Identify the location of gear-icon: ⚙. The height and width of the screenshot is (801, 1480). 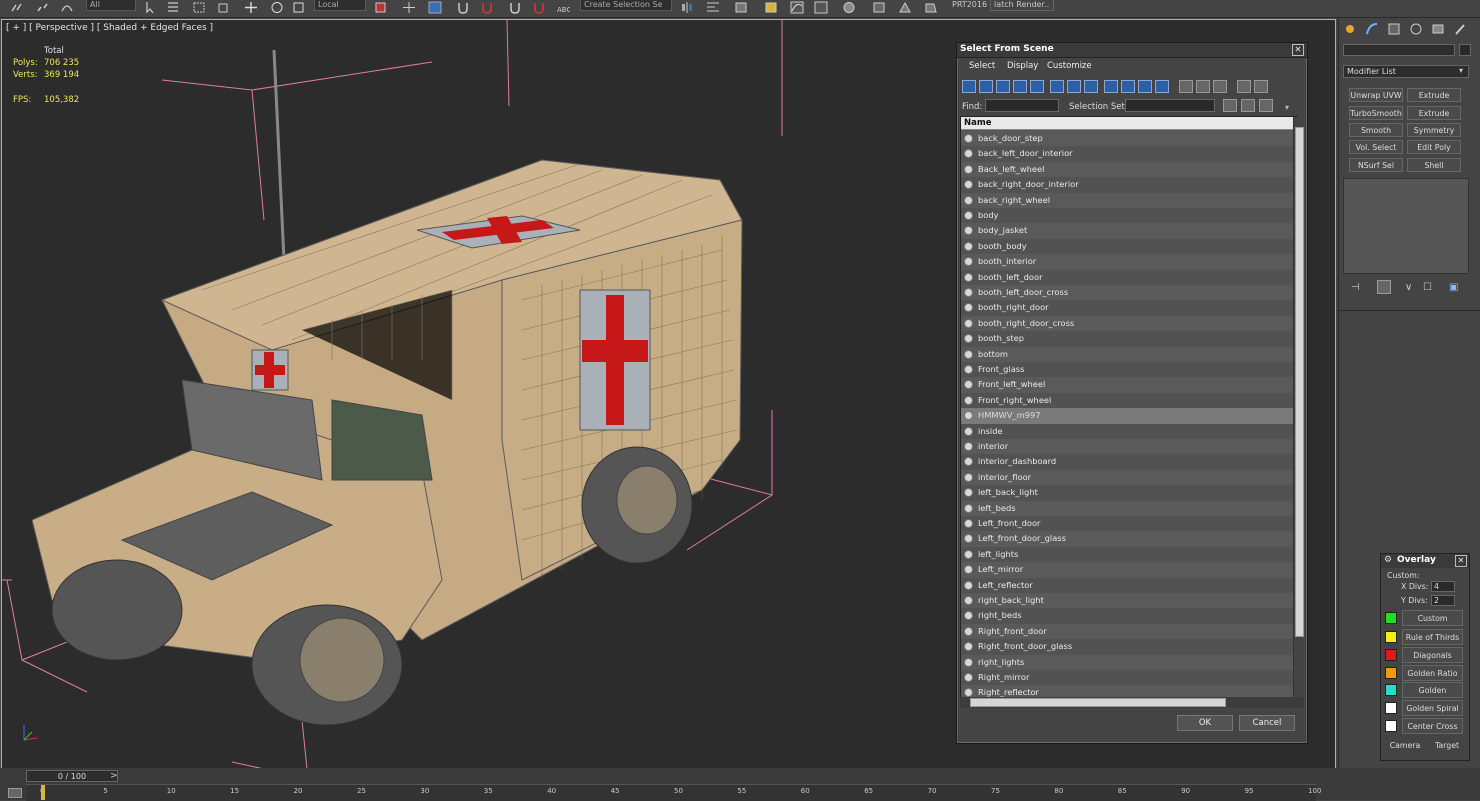
(1388, 560).